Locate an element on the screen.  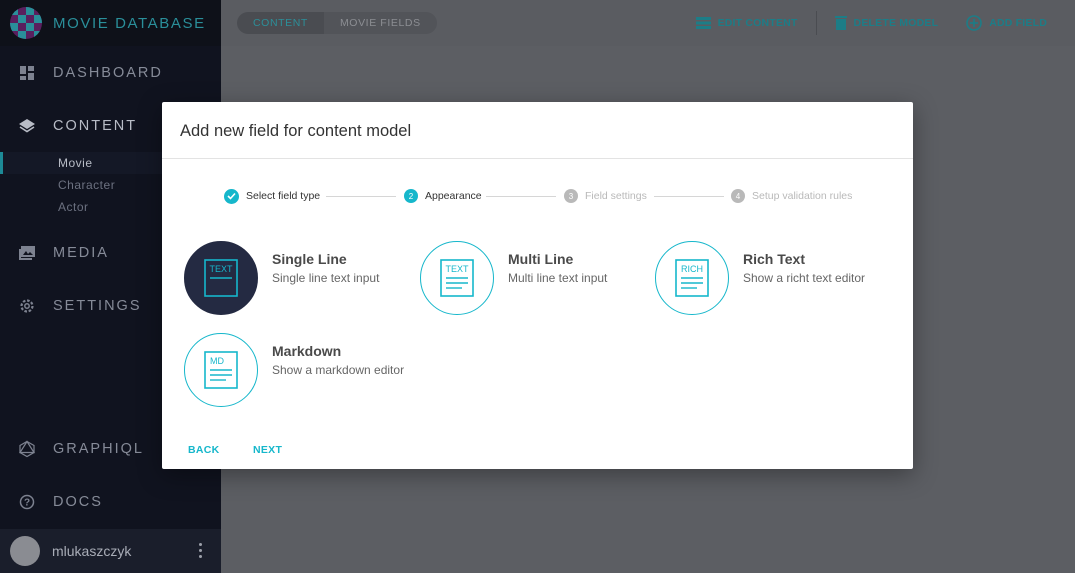
sidebar-item-label: CONTENT is located at coordinates (95, 125).